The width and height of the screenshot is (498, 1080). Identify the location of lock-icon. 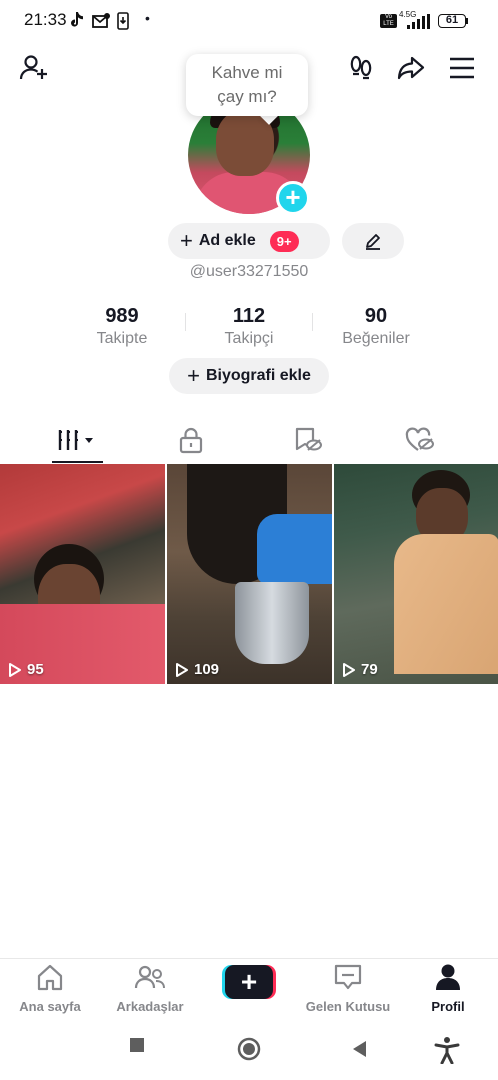
(191, 440).